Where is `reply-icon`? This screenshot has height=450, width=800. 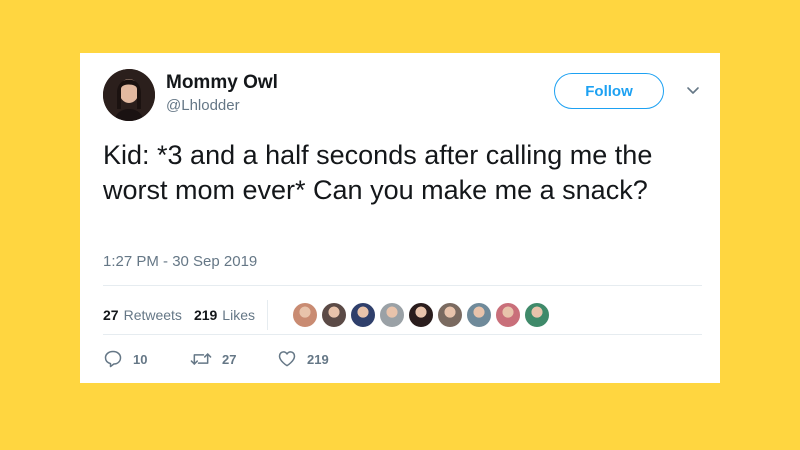
reply-icon is located at coordinates (113, 359).